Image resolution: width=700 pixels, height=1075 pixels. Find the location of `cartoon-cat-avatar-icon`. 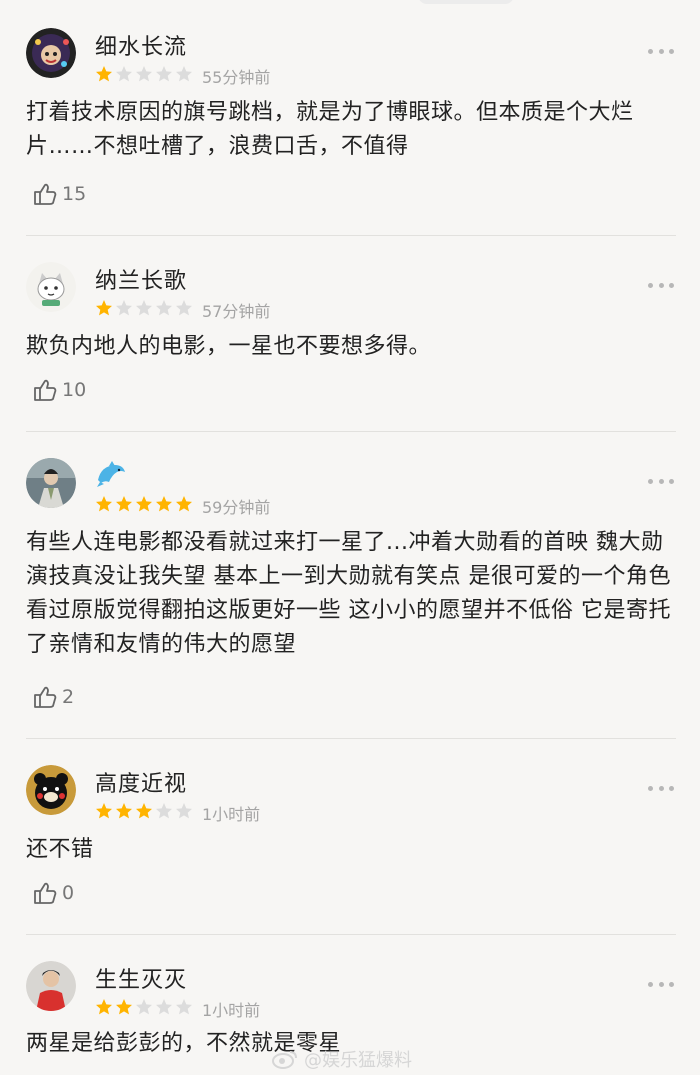

cartoon-cat-avatar-icon is located at coordinates (51, 287).